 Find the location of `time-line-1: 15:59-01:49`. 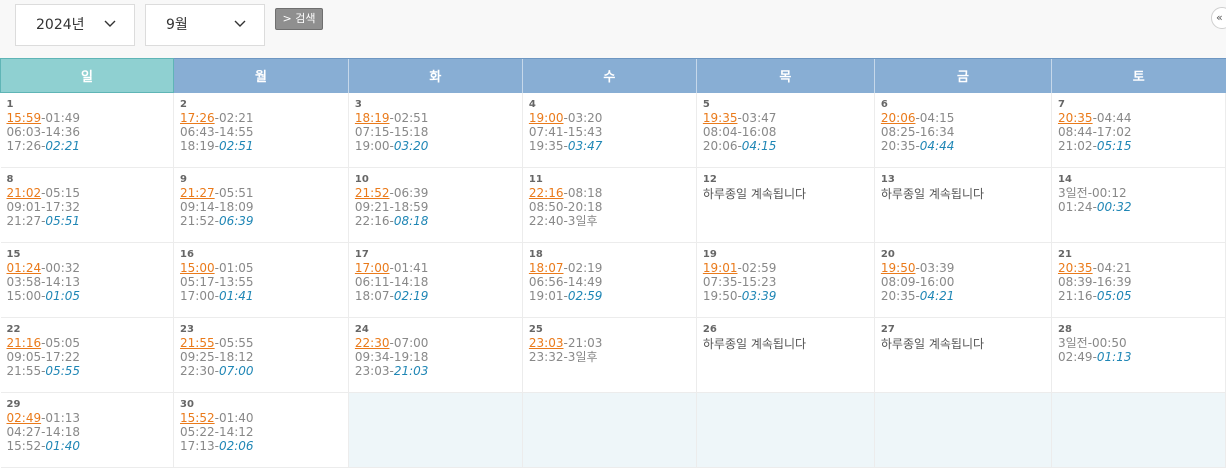

time-line-1: 15:59-01:49 is located at coordinates (90, 118).